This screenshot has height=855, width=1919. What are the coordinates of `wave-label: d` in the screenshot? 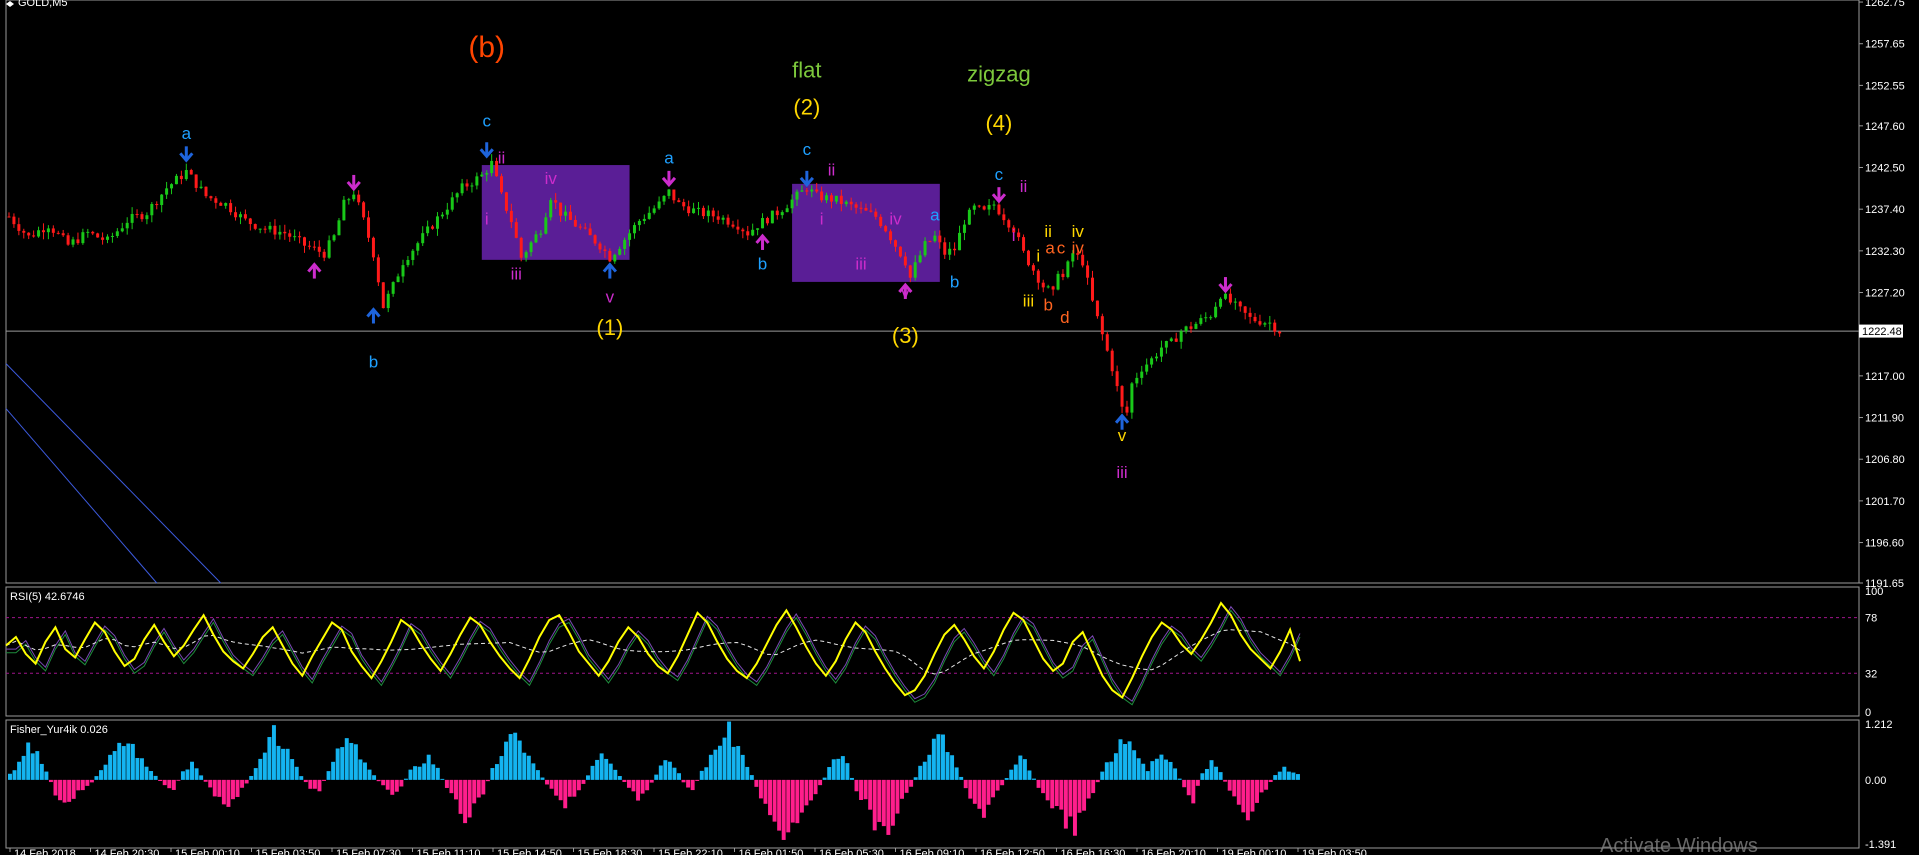 It's located at (1064, 317).